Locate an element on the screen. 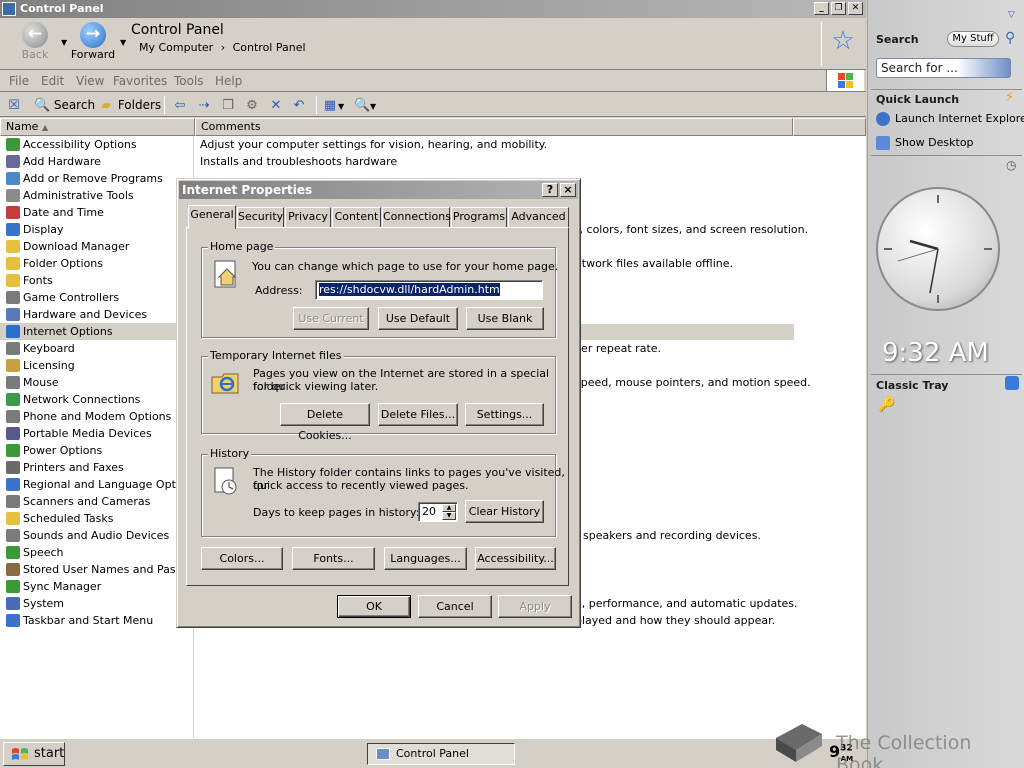 This screenshot has height=768, width=1024. favorites-star-icon: ☆ is located at coordinates (843, 41).